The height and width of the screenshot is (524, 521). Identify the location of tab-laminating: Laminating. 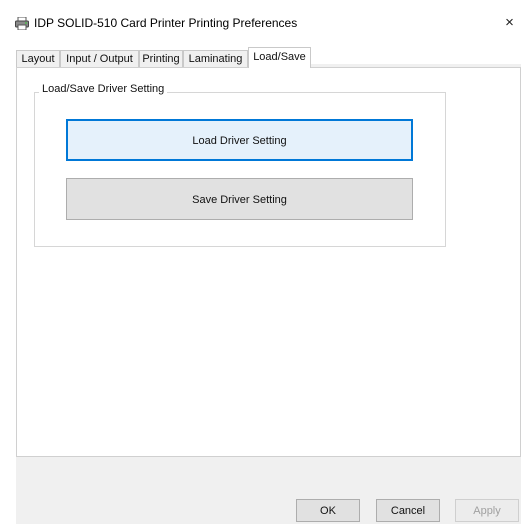
(215, 58).